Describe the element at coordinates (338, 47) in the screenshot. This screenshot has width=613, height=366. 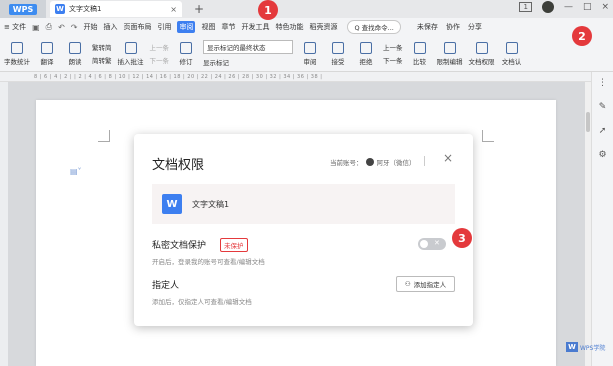
I see `accept-icon` at that location.